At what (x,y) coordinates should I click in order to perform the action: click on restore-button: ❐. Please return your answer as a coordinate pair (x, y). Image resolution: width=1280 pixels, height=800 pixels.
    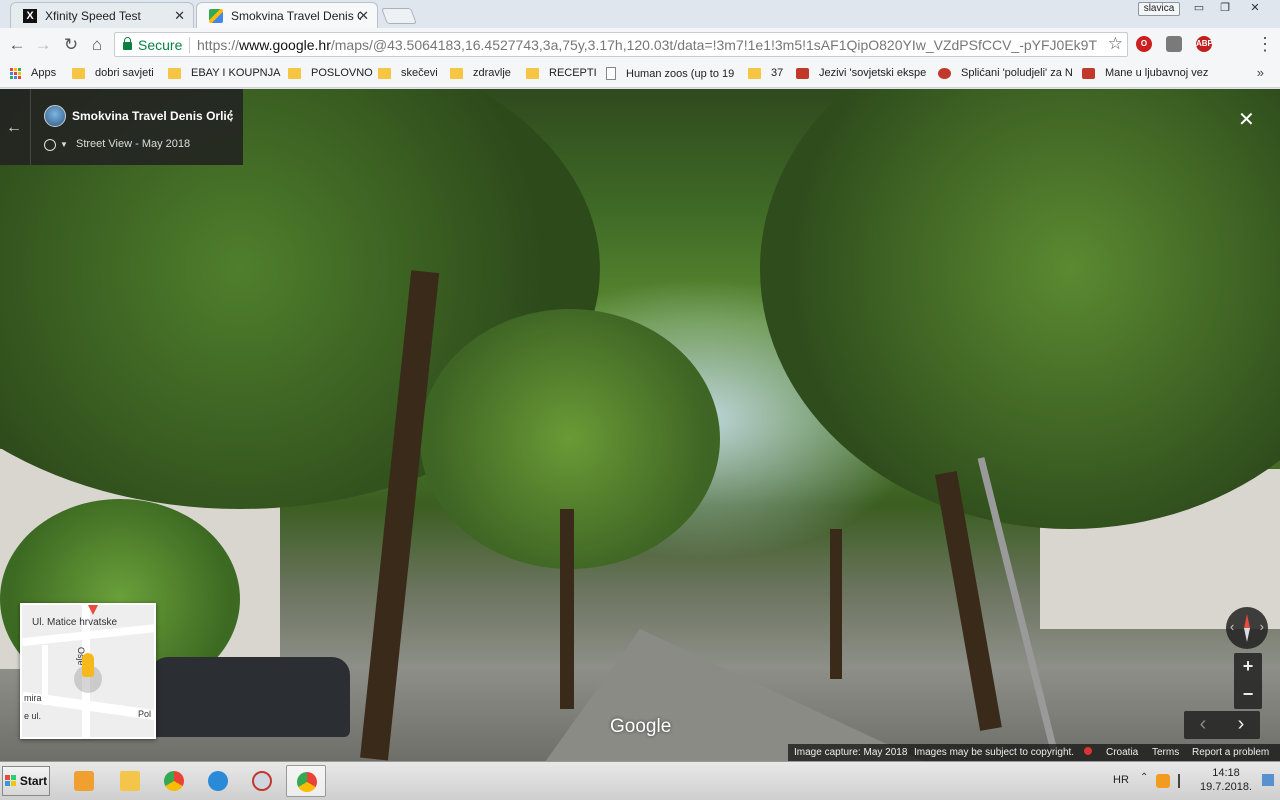
    Looking at the image, I should click on (1225, 9).